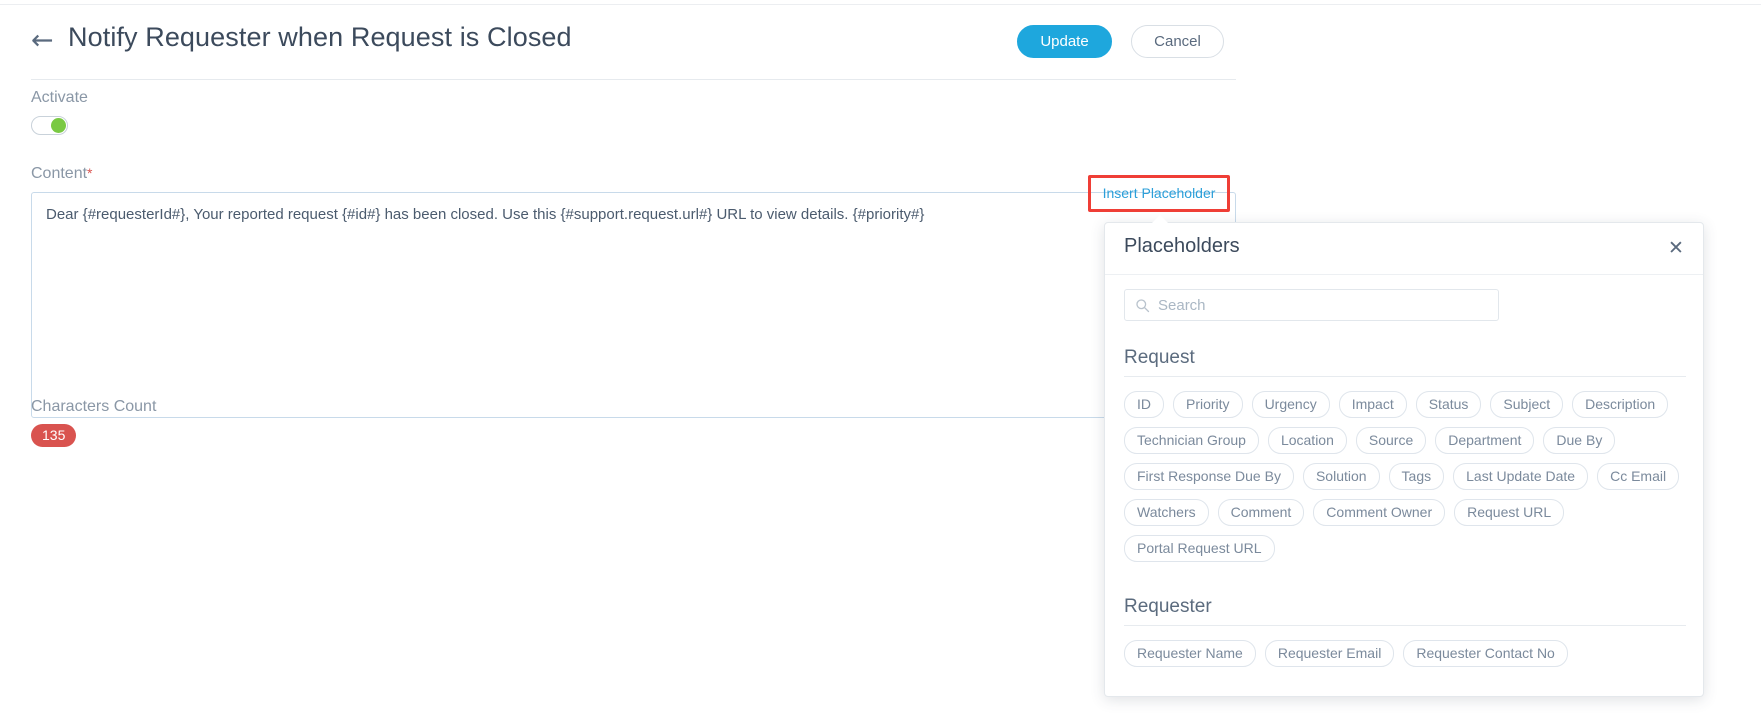 This screenshot has width=1761, height=723. What do you see at coordinates (1166, 512) in the screenshot?
I see `placeholder-tag: Watchers` at bounding box center [1166, 512].